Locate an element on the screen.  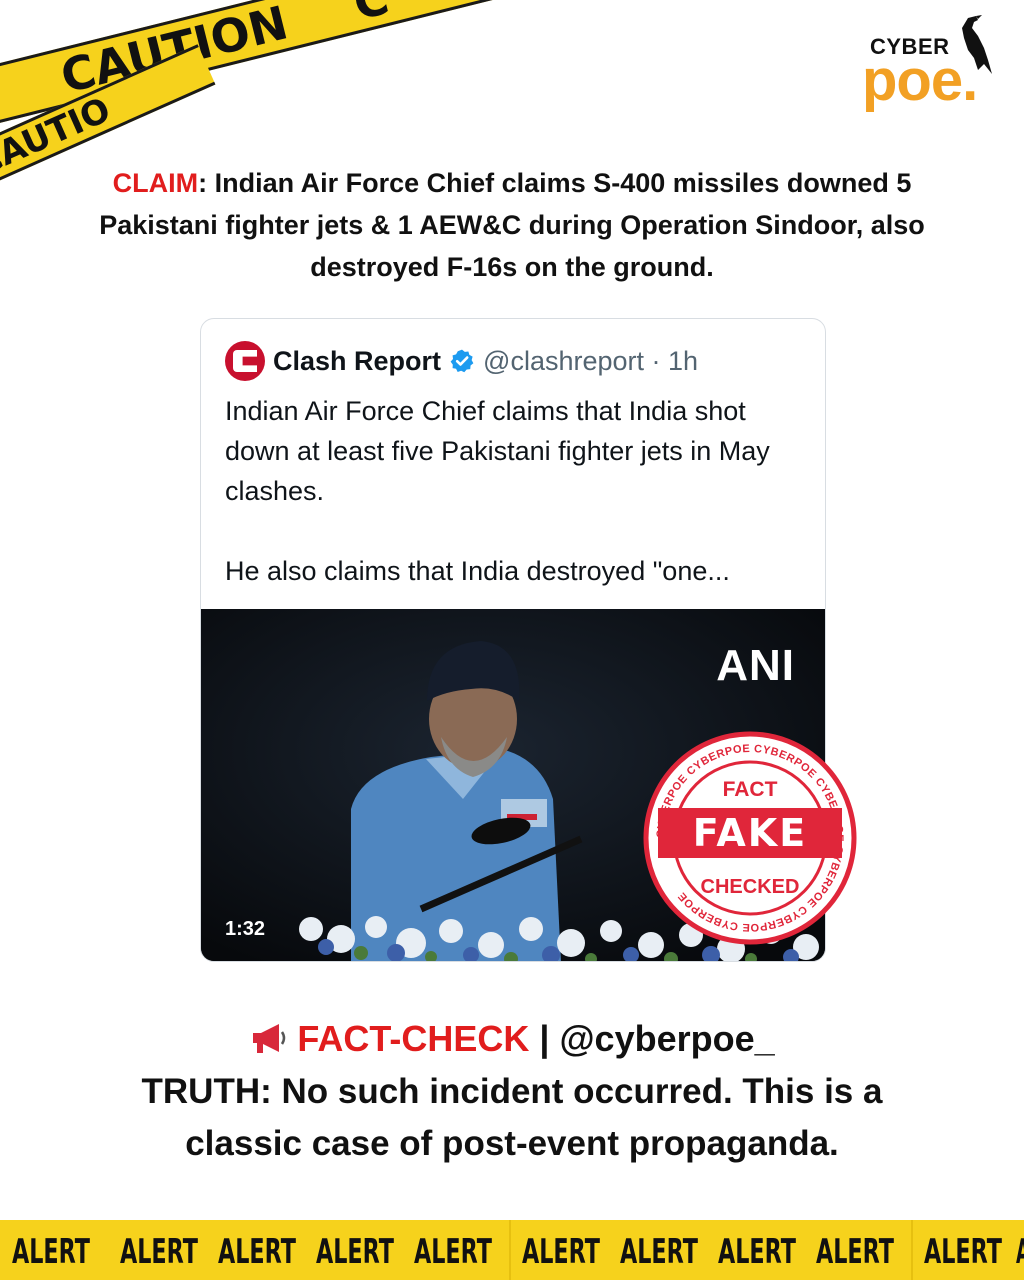
tweet-handle: @clashreport · 1h is located at coordinates (590, 361).